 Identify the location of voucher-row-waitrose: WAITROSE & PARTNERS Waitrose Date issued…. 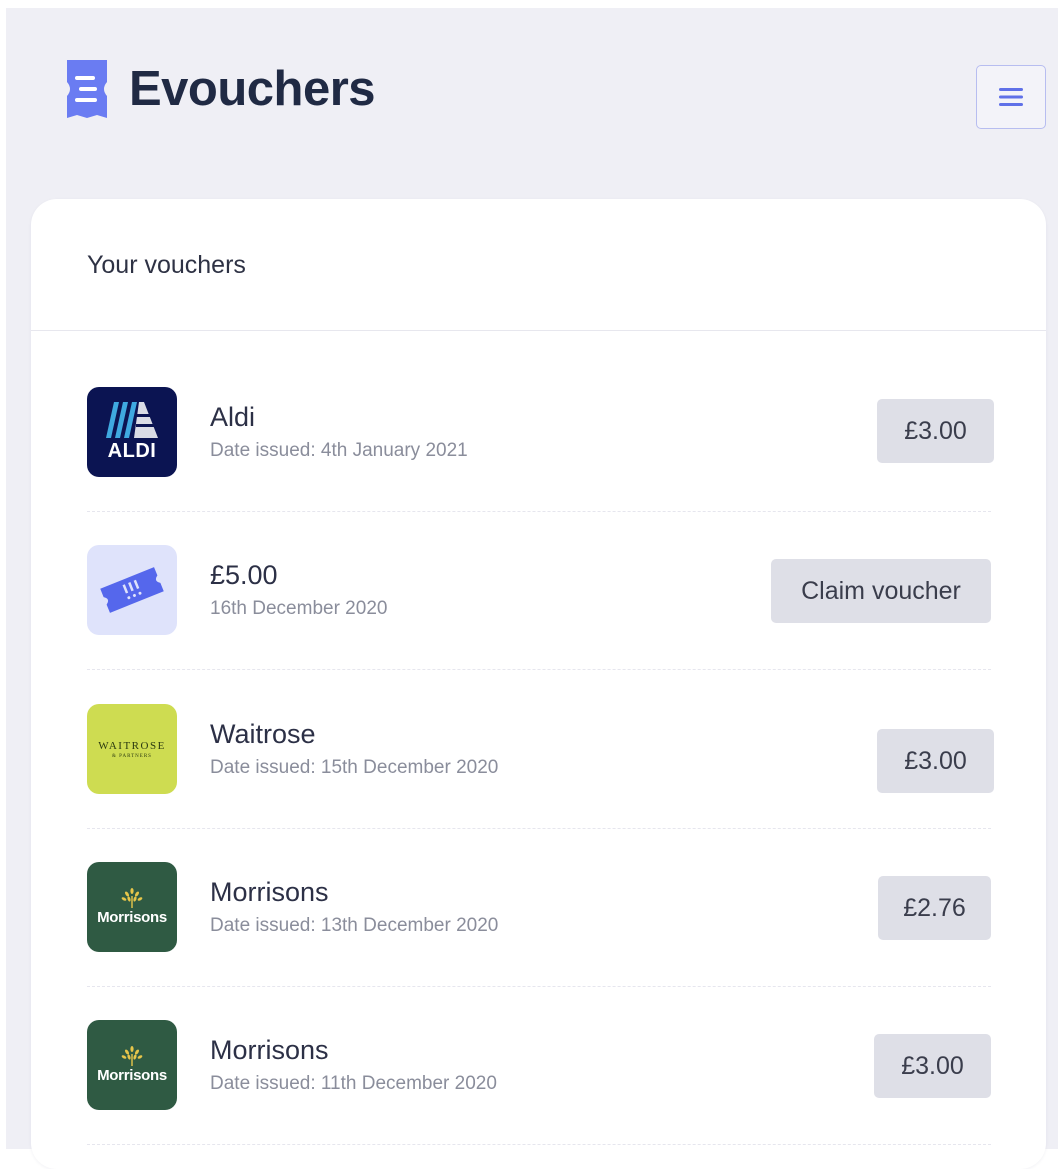
(540, 727).